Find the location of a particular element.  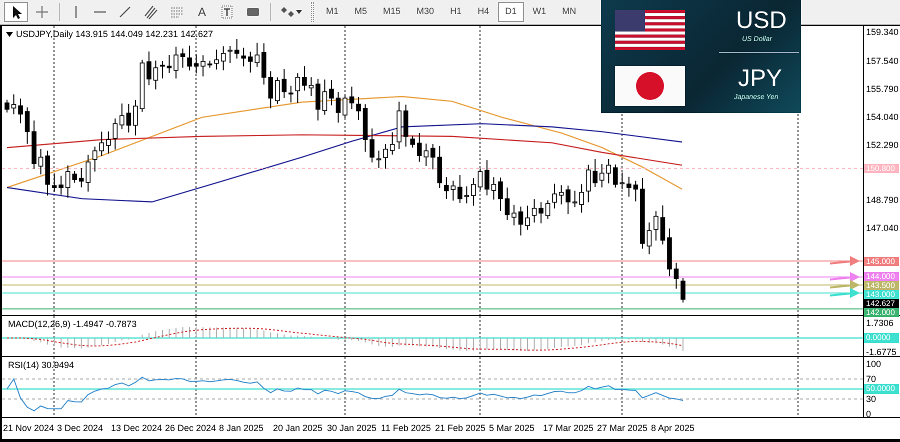

trend-line-icon is located at coordinates (125, 12).